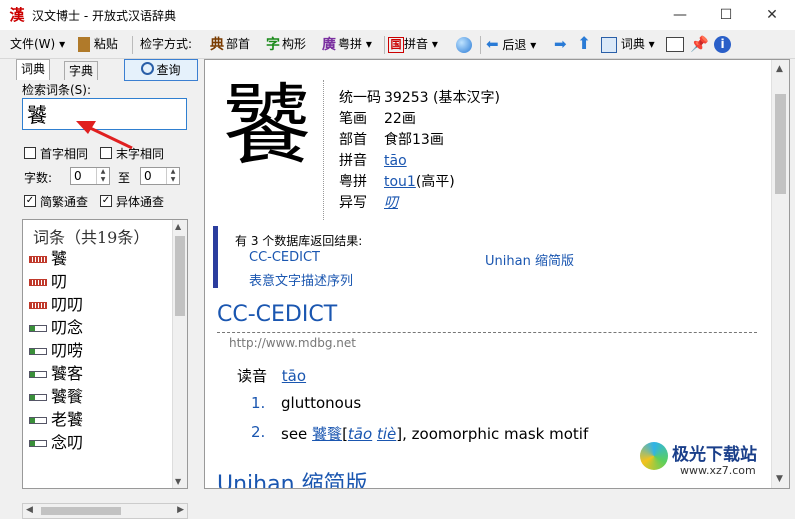 This screenshot has width=795, height=519. I want to click on list-item: 饕客, so click(56, 374).